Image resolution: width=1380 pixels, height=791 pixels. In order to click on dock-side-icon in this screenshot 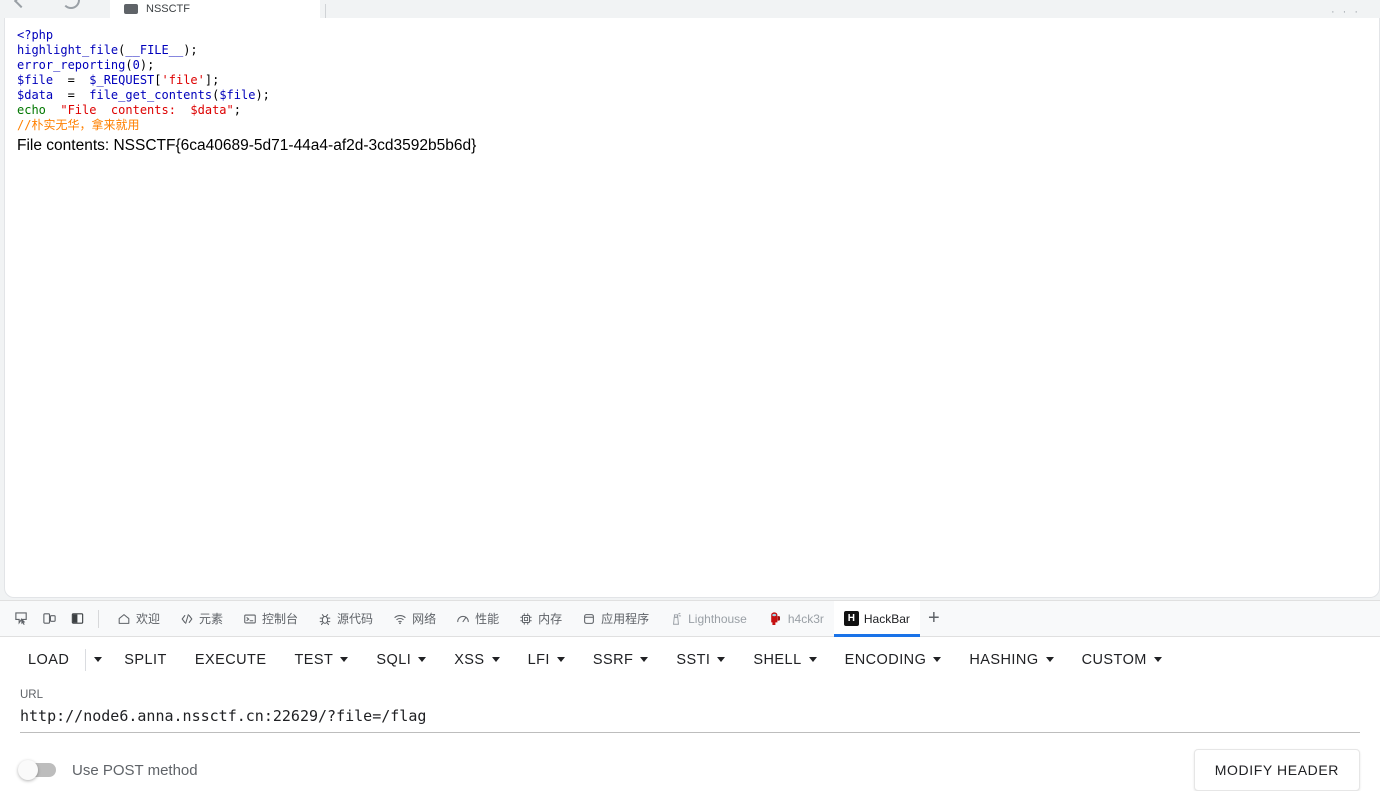, I will do `click(77, 619)`.